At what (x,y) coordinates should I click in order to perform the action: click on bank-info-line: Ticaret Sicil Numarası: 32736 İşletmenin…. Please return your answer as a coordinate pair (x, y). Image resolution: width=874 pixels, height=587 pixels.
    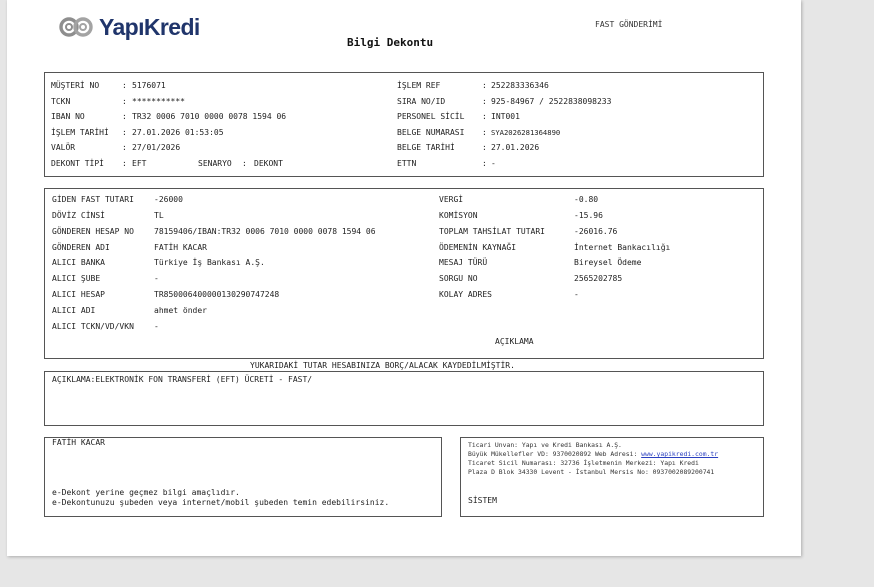
    Looking at the image, I should click on (583, 463).